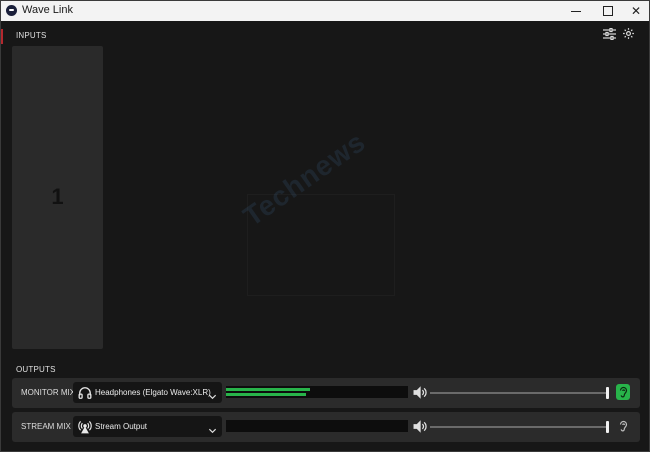 The image size is (650, 452). I want to click on channel-number: 1, so click(57, 196).